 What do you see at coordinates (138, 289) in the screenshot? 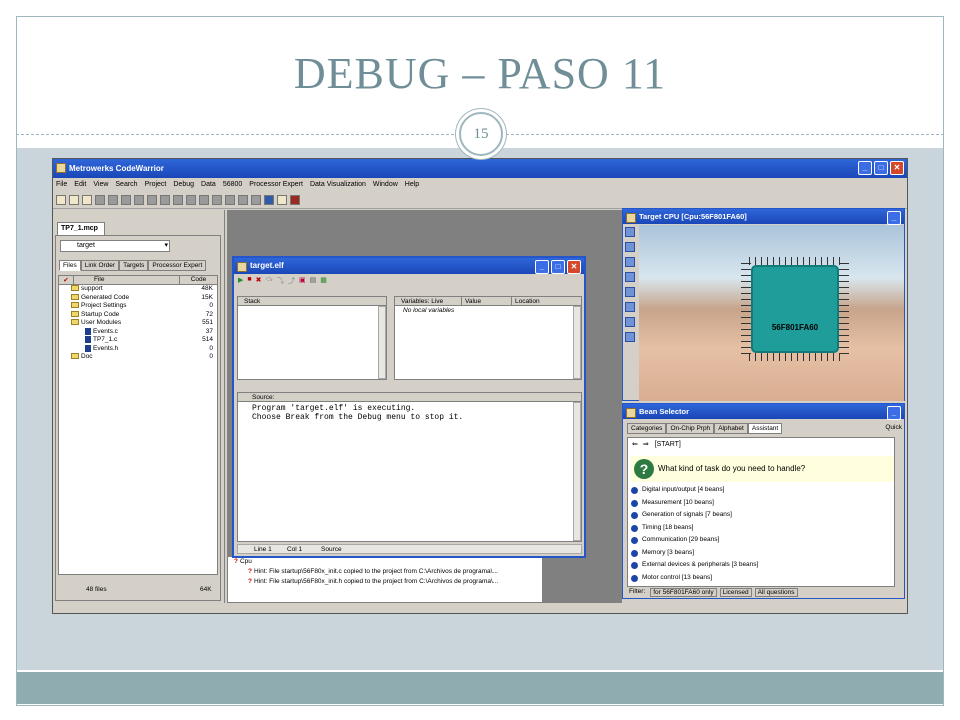
I see `file-tree-row: support 48K` at bounding box center [138, 289].